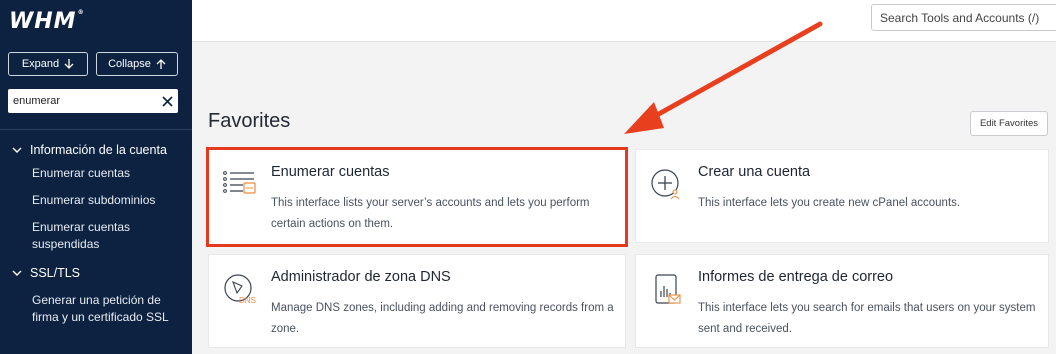 The height and width of the screenshot is (354, 1056). I want to click on card-title: Crear una cuenta, so click(754, 172).